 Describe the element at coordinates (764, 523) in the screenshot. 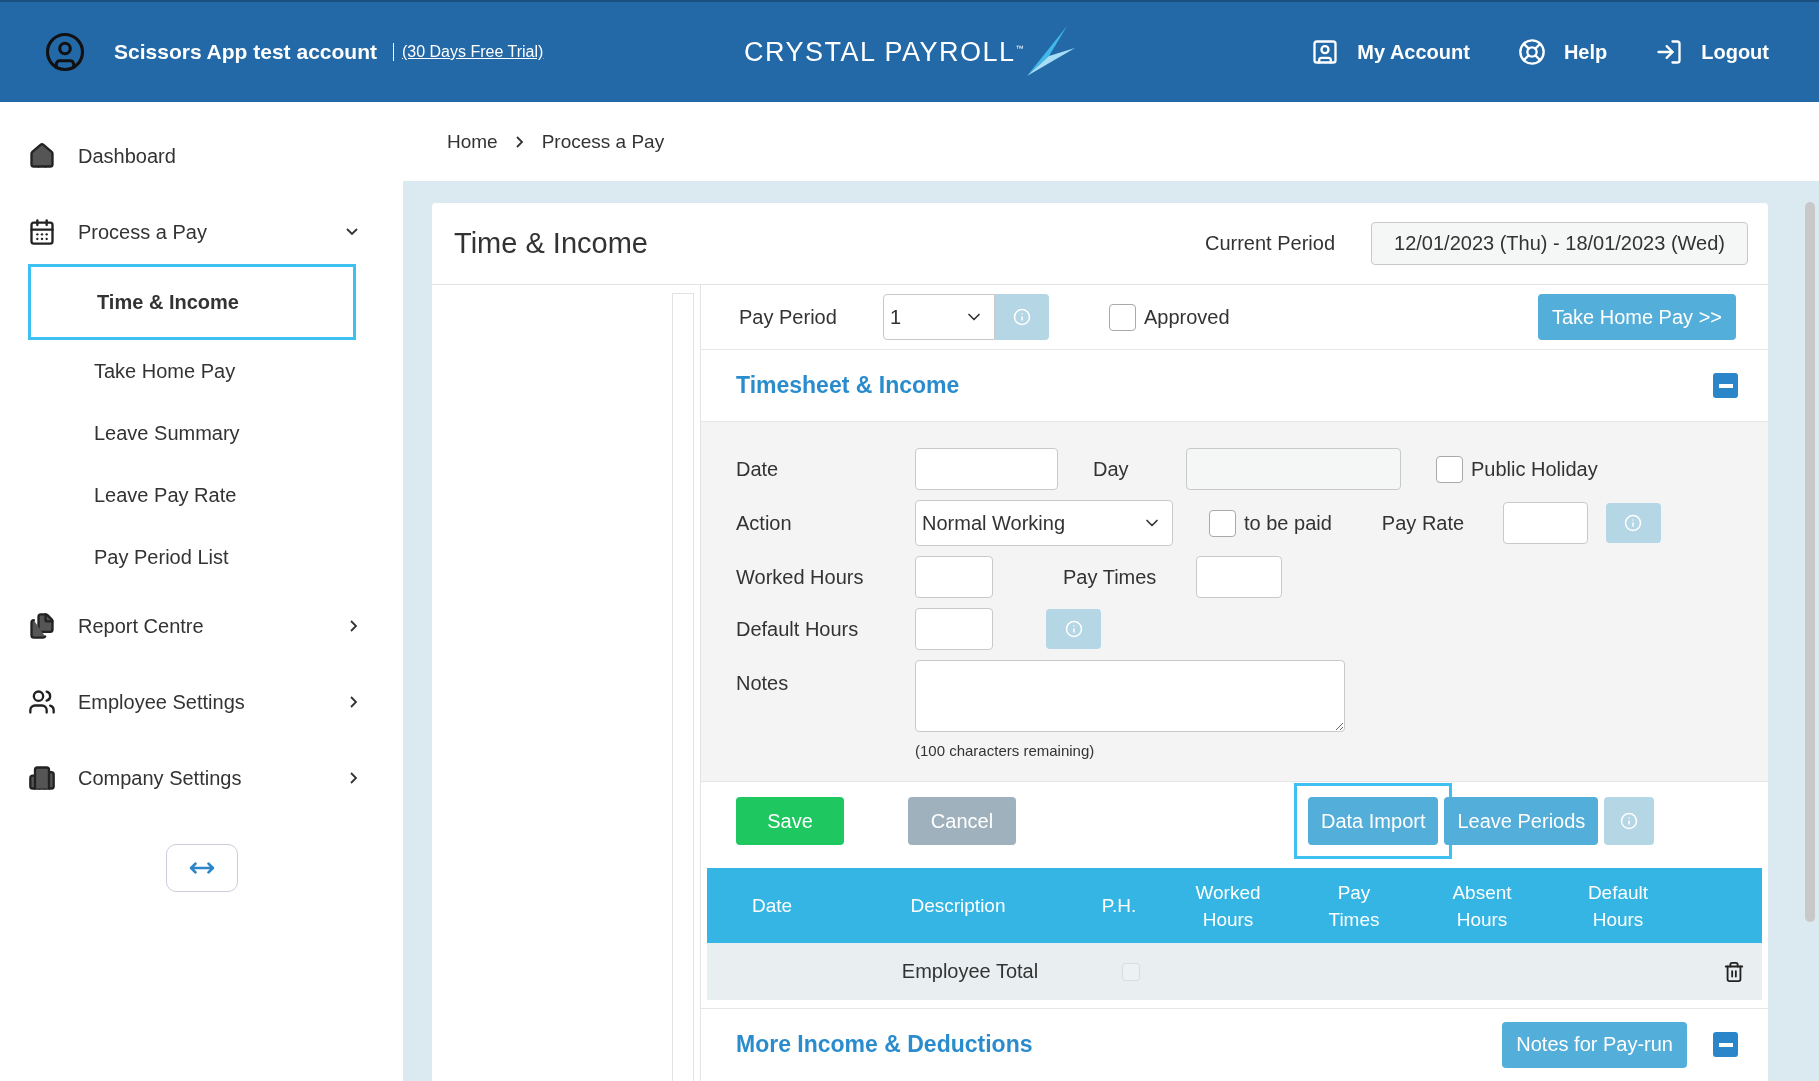

I see `field-label: Action` at that location.